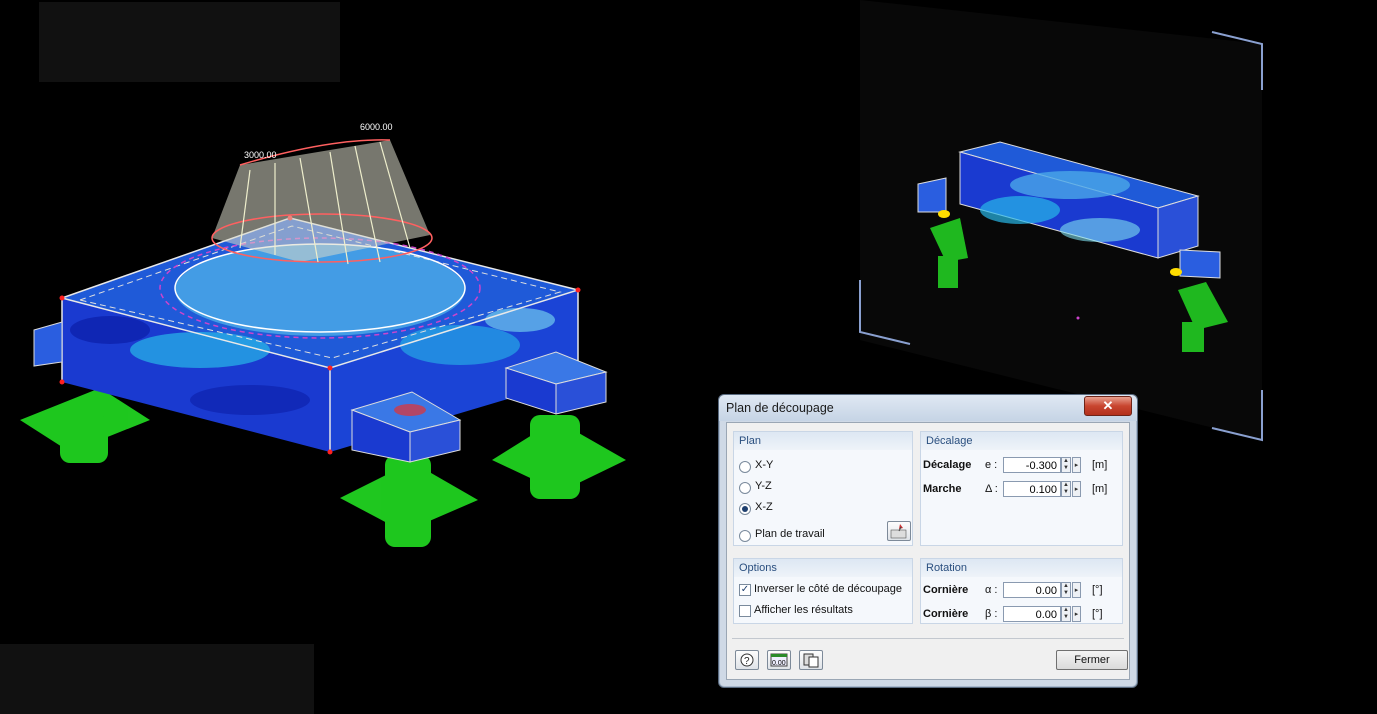 The width and height of the screenshot is (1377, 714). What do you see at coordinates (991, 465) in the screenshot?
I see `decalage-symbol: e :` at bounding box center [991, 465].